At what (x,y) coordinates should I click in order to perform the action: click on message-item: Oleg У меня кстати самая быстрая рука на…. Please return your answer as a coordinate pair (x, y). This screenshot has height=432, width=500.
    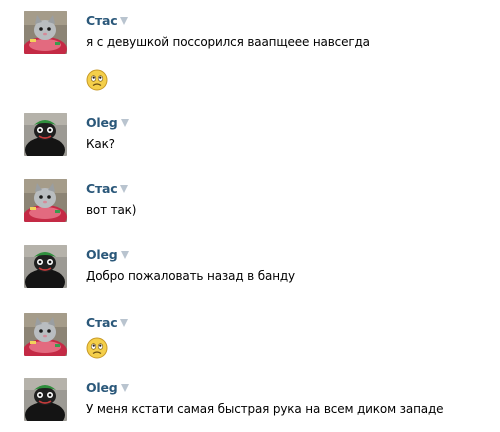
    Looking at the image, I should click on (259, 400).